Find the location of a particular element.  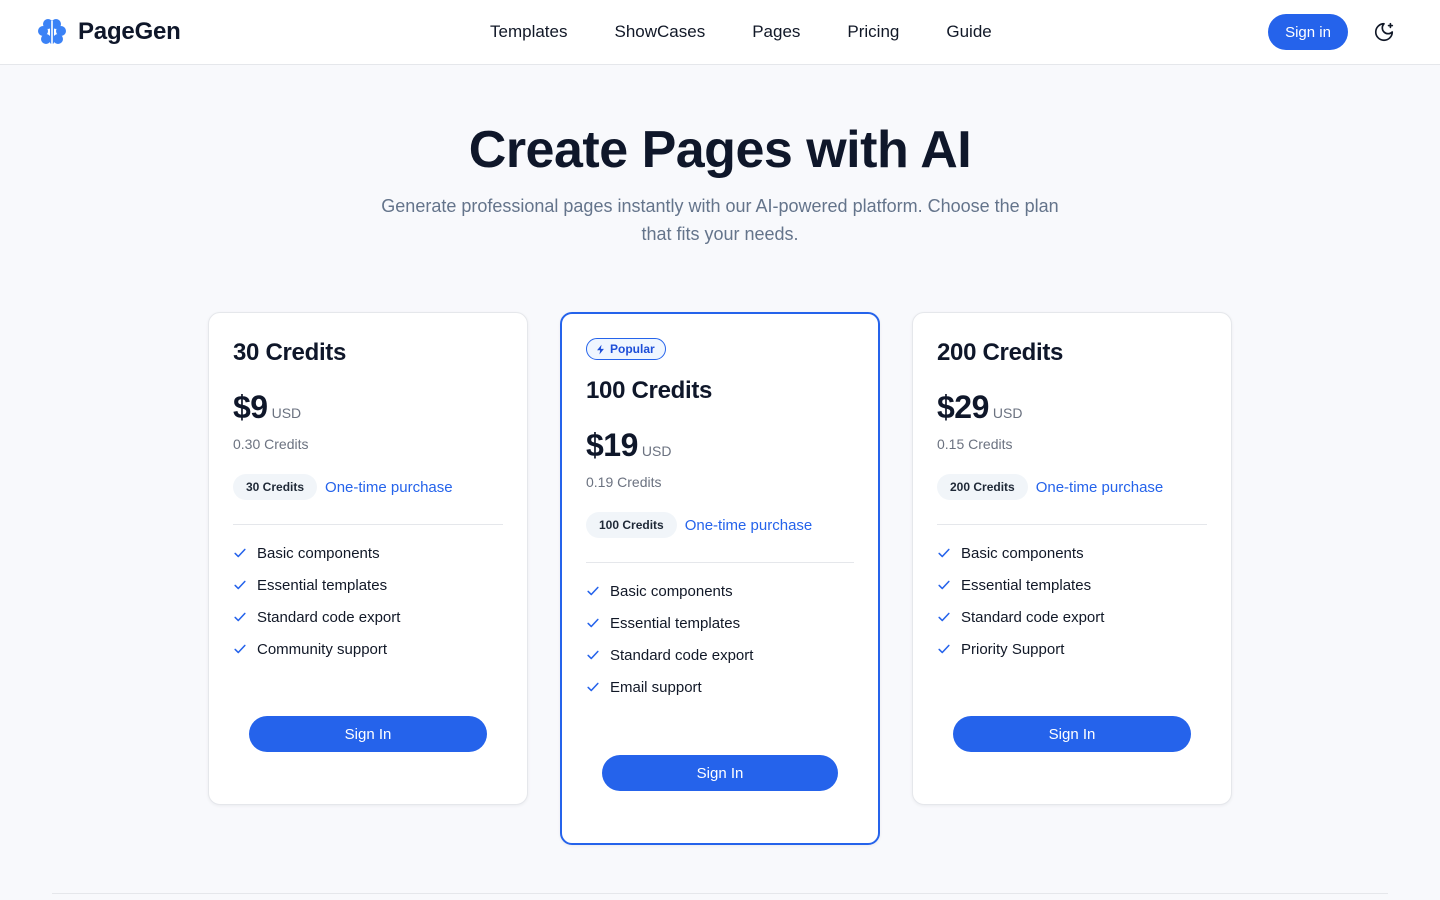

plan-price: $29 is located at coordinates (963, 407).